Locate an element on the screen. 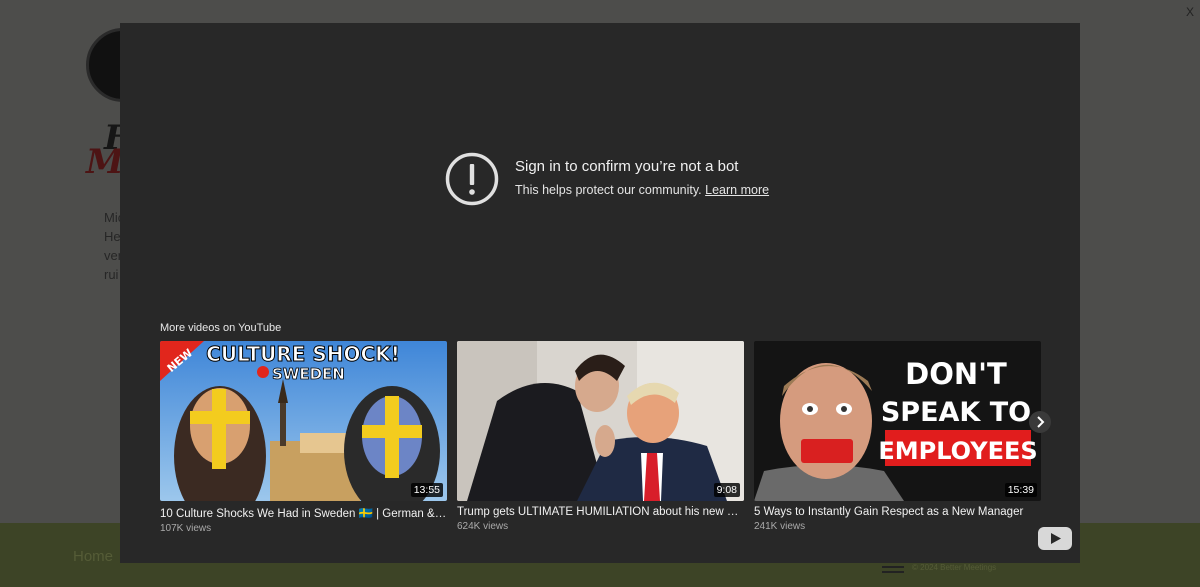  chevron-right-icon is located at coordinates (1041, 422).